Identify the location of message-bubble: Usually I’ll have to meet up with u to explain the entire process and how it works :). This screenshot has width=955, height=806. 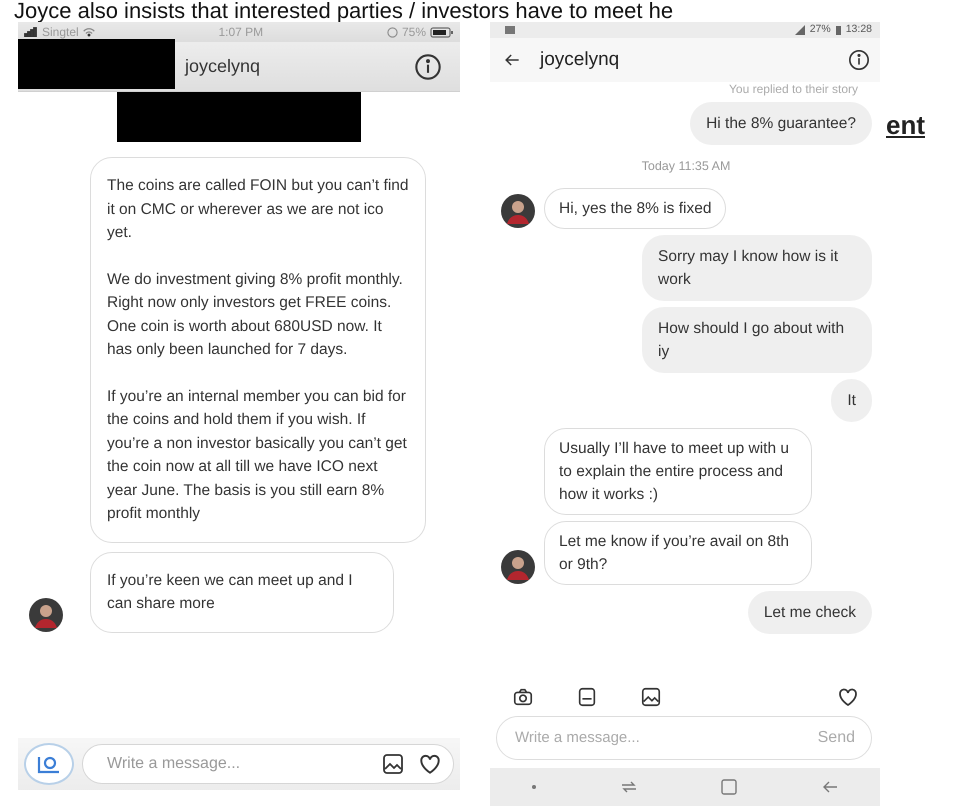
(678, 471).